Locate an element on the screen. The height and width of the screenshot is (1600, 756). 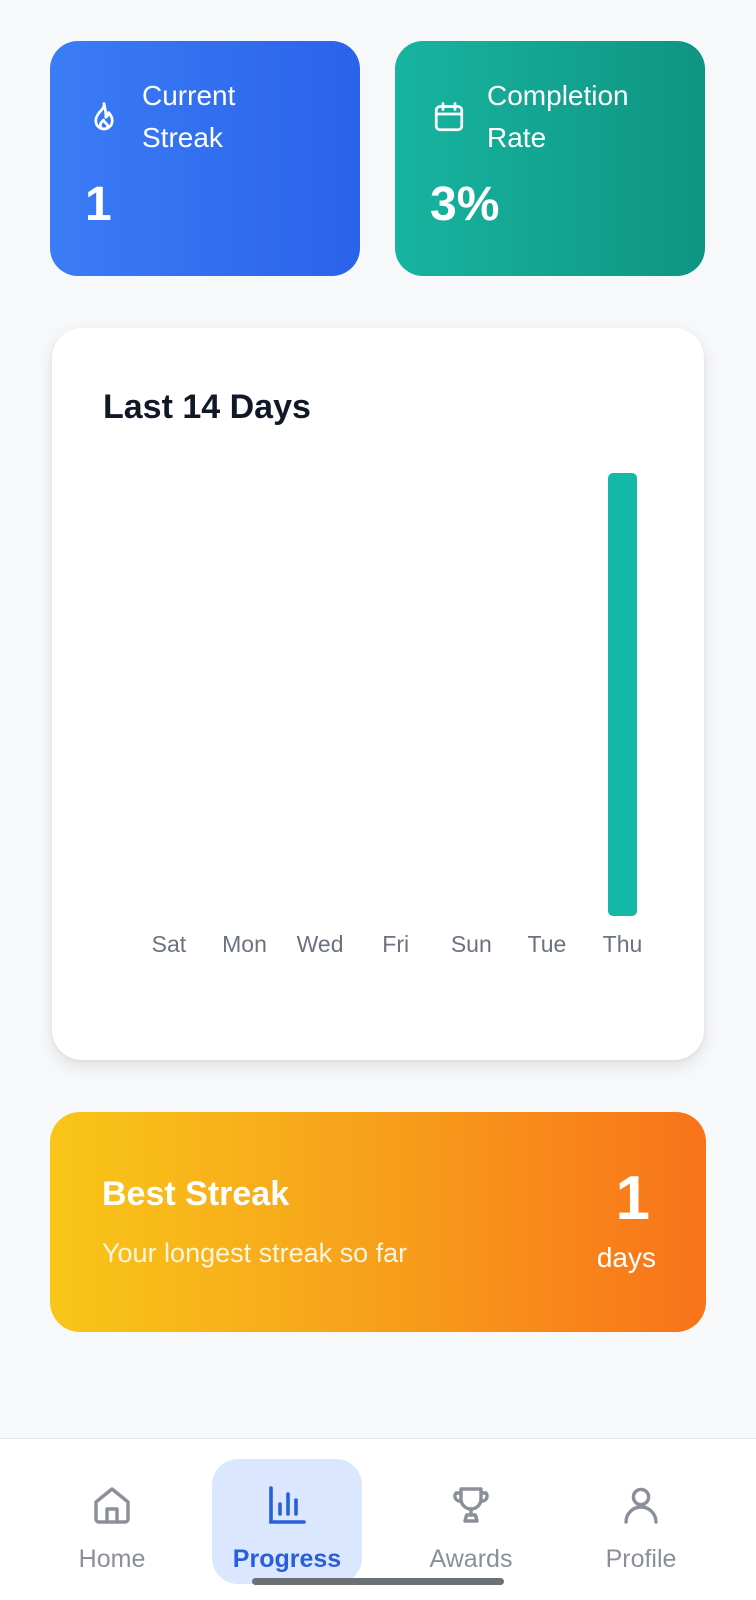
bar-chart-icon is located at coordinates (287, 1505).